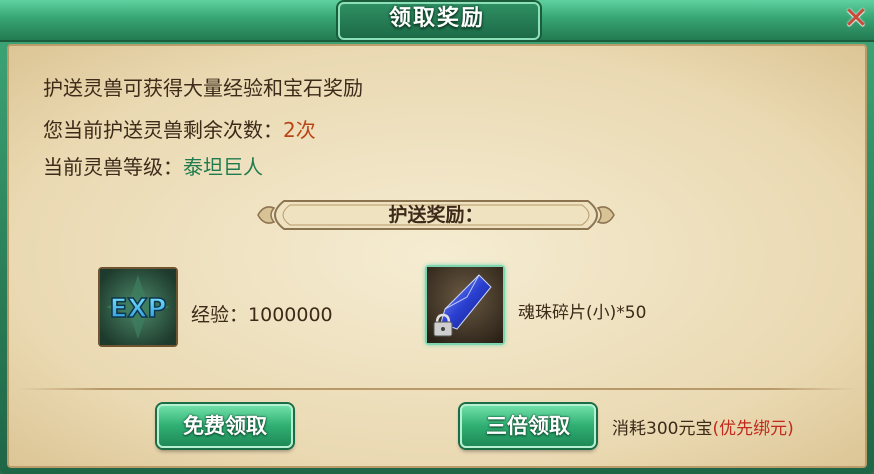 Image resolution: width=874 pixels, height=474 pixels. Describe the element at coordinates (582, 313) in the screenshot. I see `soul-bead-fragment-label: 魂珠碎片(小)*50` at that location.